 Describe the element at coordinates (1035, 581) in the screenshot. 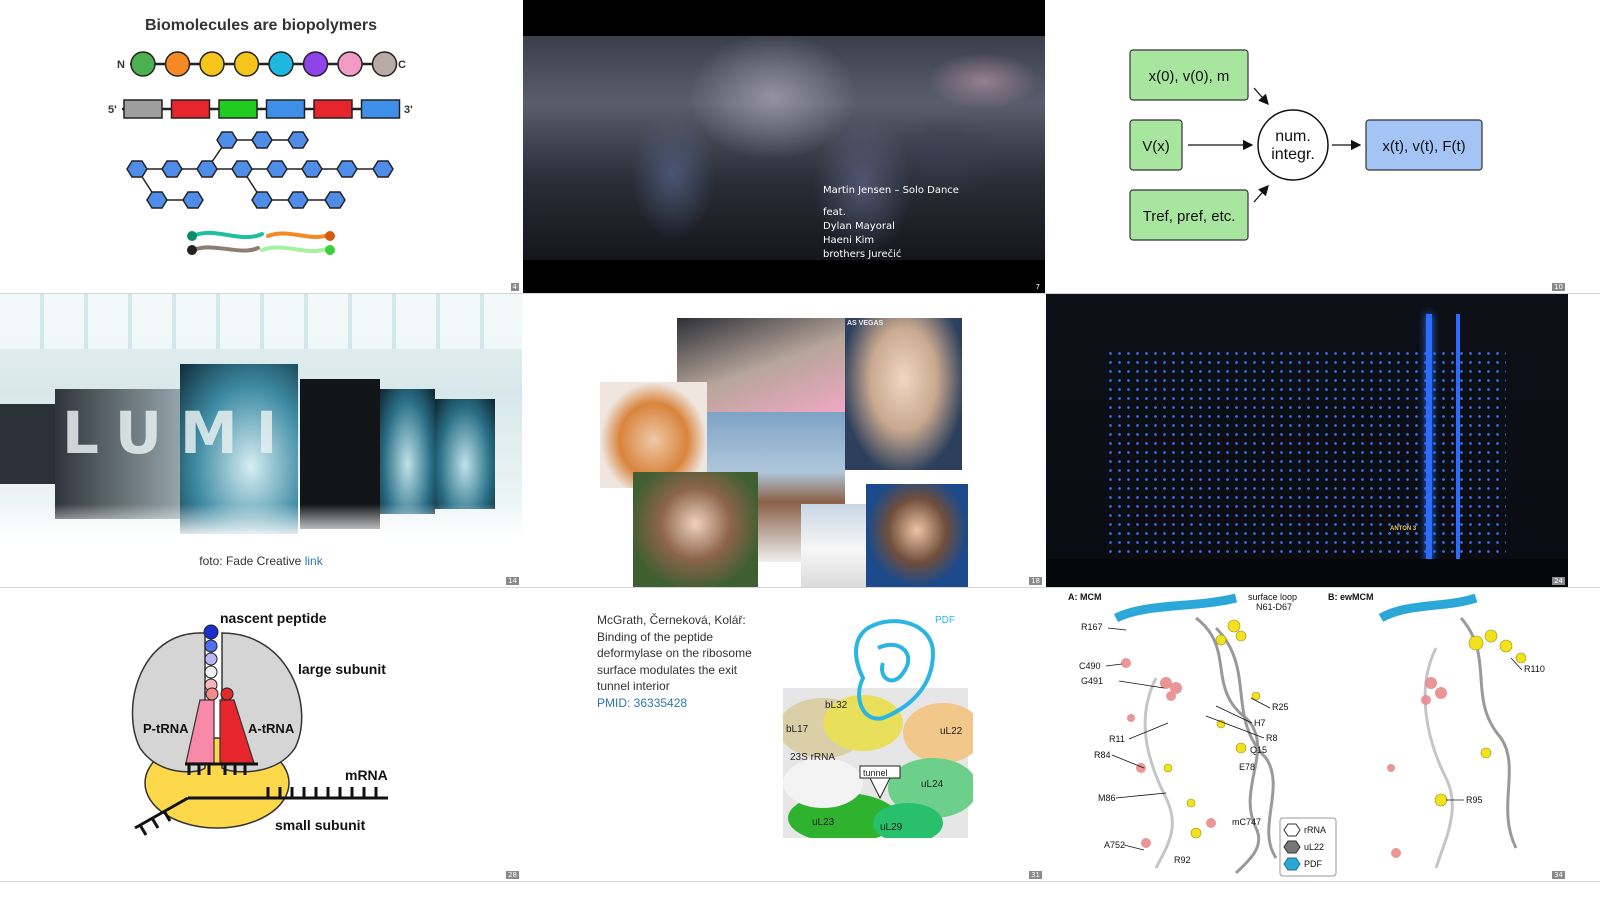

I see `slide-number: 18` at that location.